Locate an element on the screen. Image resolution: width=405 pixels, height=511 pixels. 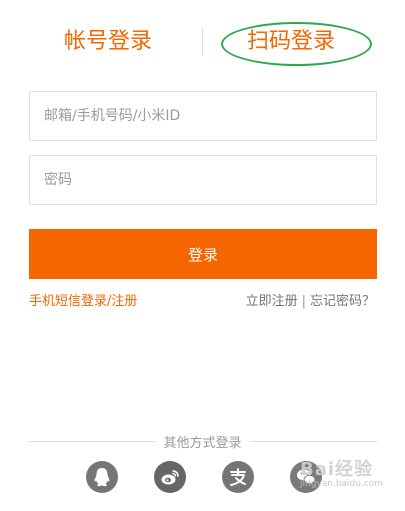
account-links: 立即注册 | 忘记密码？ is located at coordinates (310, 299).